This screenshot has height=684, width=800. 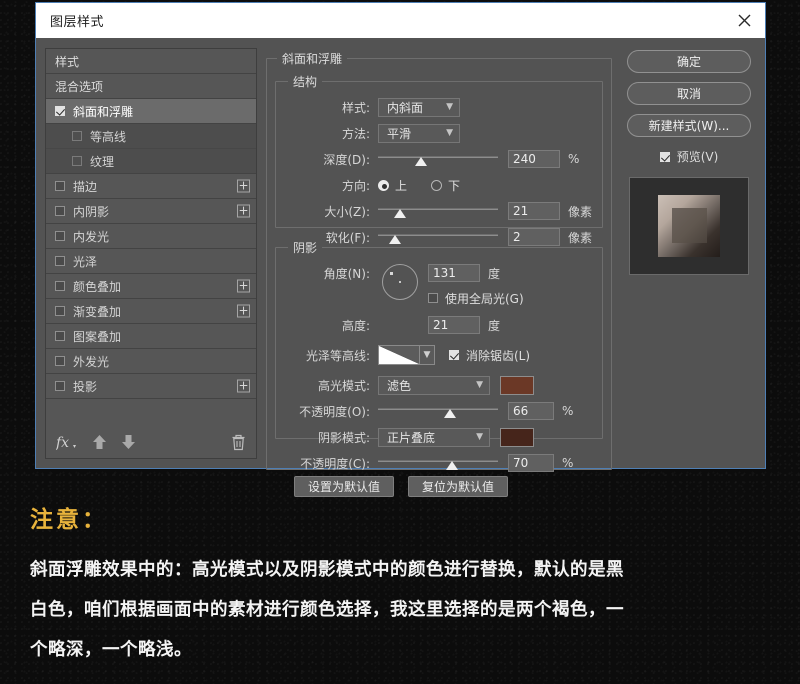 What do you see at coordinates (531, 411) in the screenshot?
I see `highlight-opacity-input: 66` at bounding box center [531, 411].